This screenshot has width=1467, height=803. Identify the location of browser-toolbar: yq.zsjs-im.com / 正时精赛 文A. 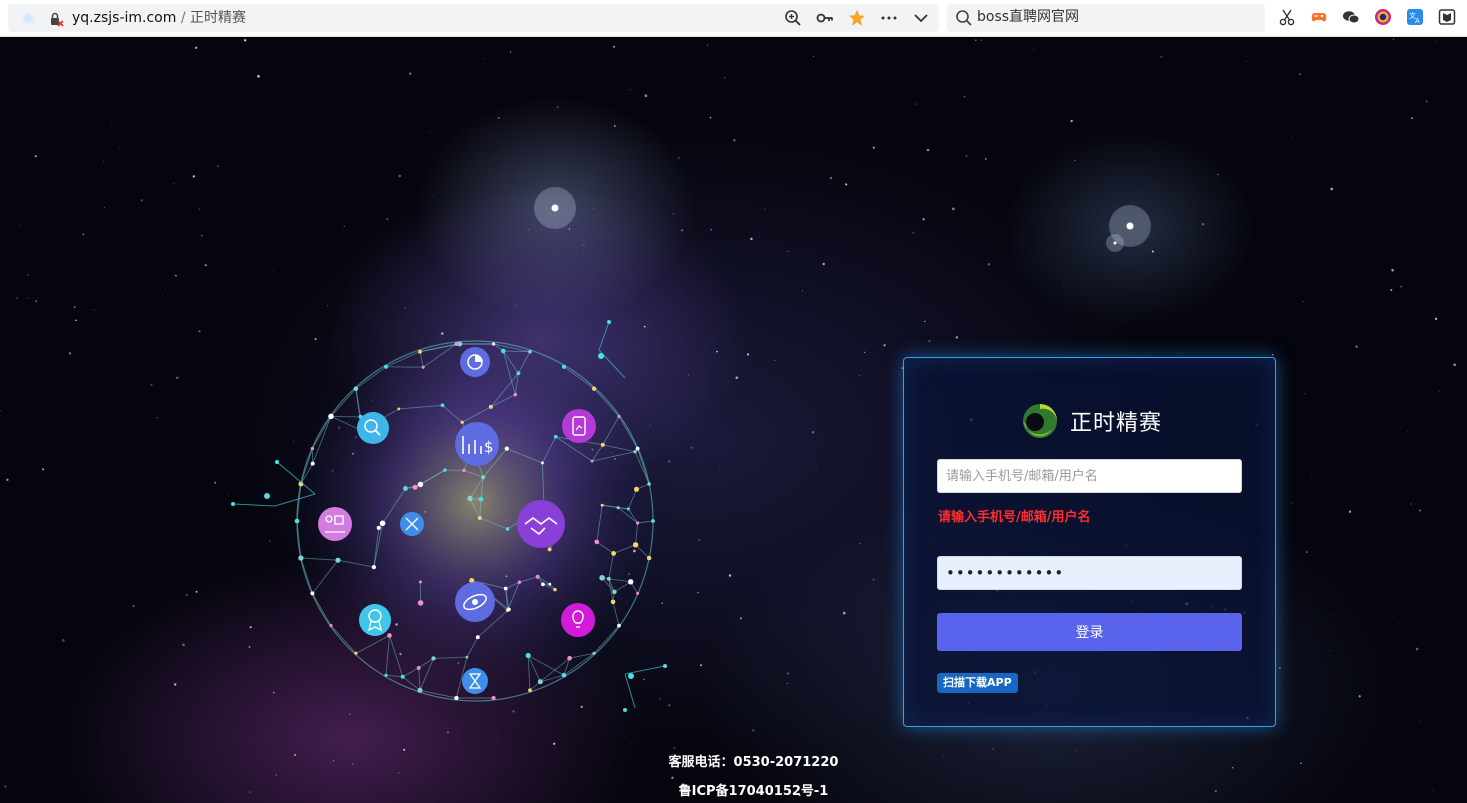
(733, 18).